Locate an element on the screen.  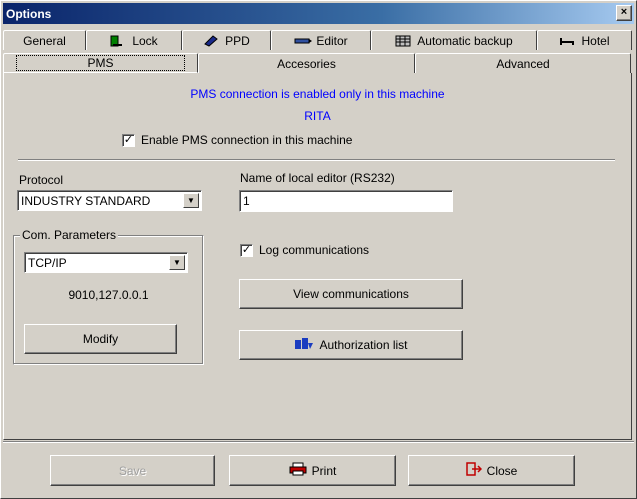
tab-lock-label: Lock is located at coordinates (145, 40).